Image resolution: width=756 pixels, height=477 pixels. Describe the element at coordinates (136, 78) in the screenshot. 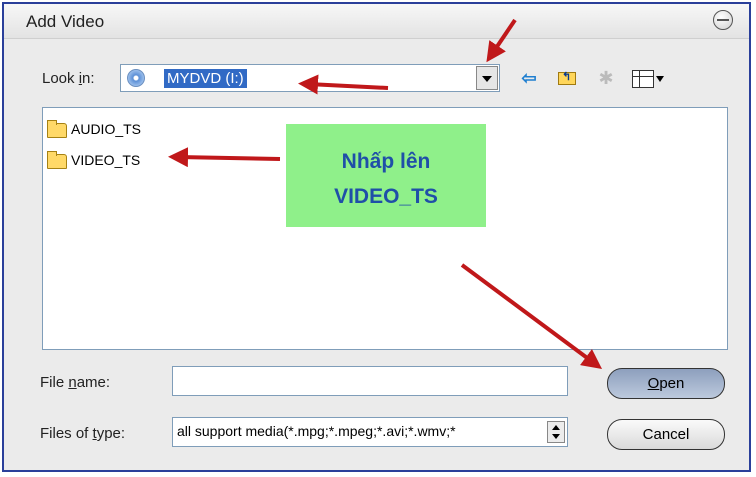

I see `cd-drive-icon` at that location.